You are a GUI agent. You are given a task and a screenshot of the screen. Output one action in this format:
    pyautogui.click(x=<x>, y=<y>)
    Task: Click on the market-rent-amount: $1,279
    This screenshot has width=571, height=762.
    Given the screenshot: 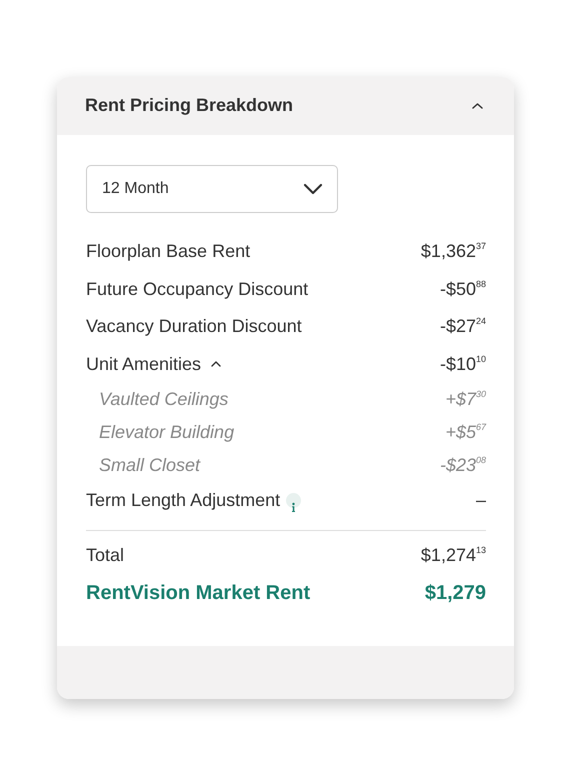 What is the action you would take?
    pyautogui.click(x=455, y=593)
    